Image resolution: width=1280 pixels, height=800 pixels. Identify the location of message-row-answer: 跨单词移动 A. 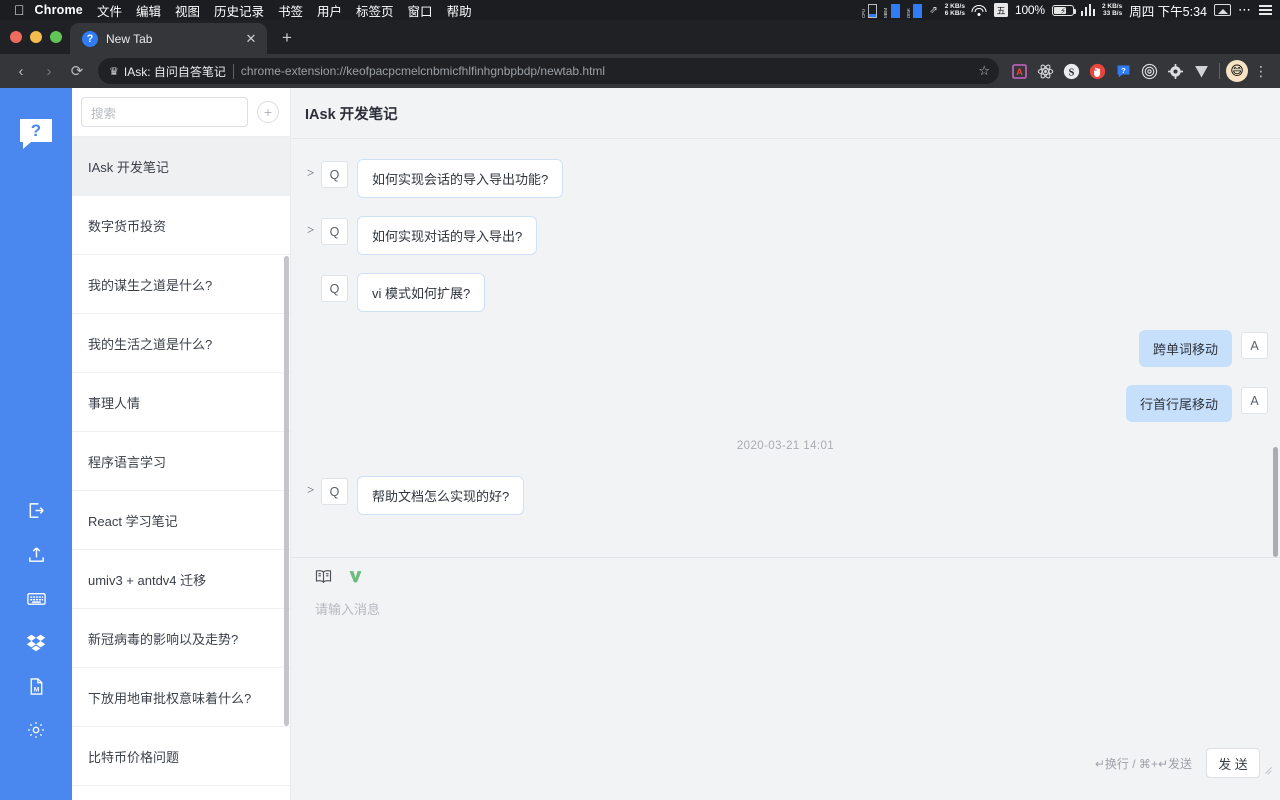
(785, 348).